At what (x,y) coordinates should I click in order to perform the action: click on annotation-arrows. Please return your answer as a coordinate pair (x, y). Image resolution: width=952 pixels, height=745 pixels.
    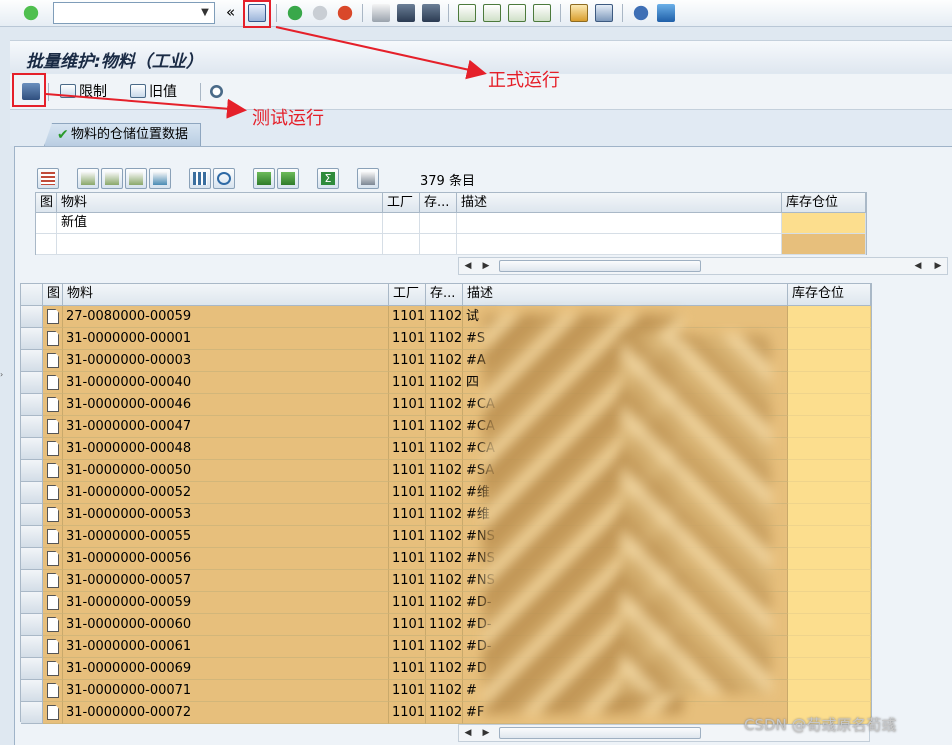
    Looking at the image, I should click on (266, 72).